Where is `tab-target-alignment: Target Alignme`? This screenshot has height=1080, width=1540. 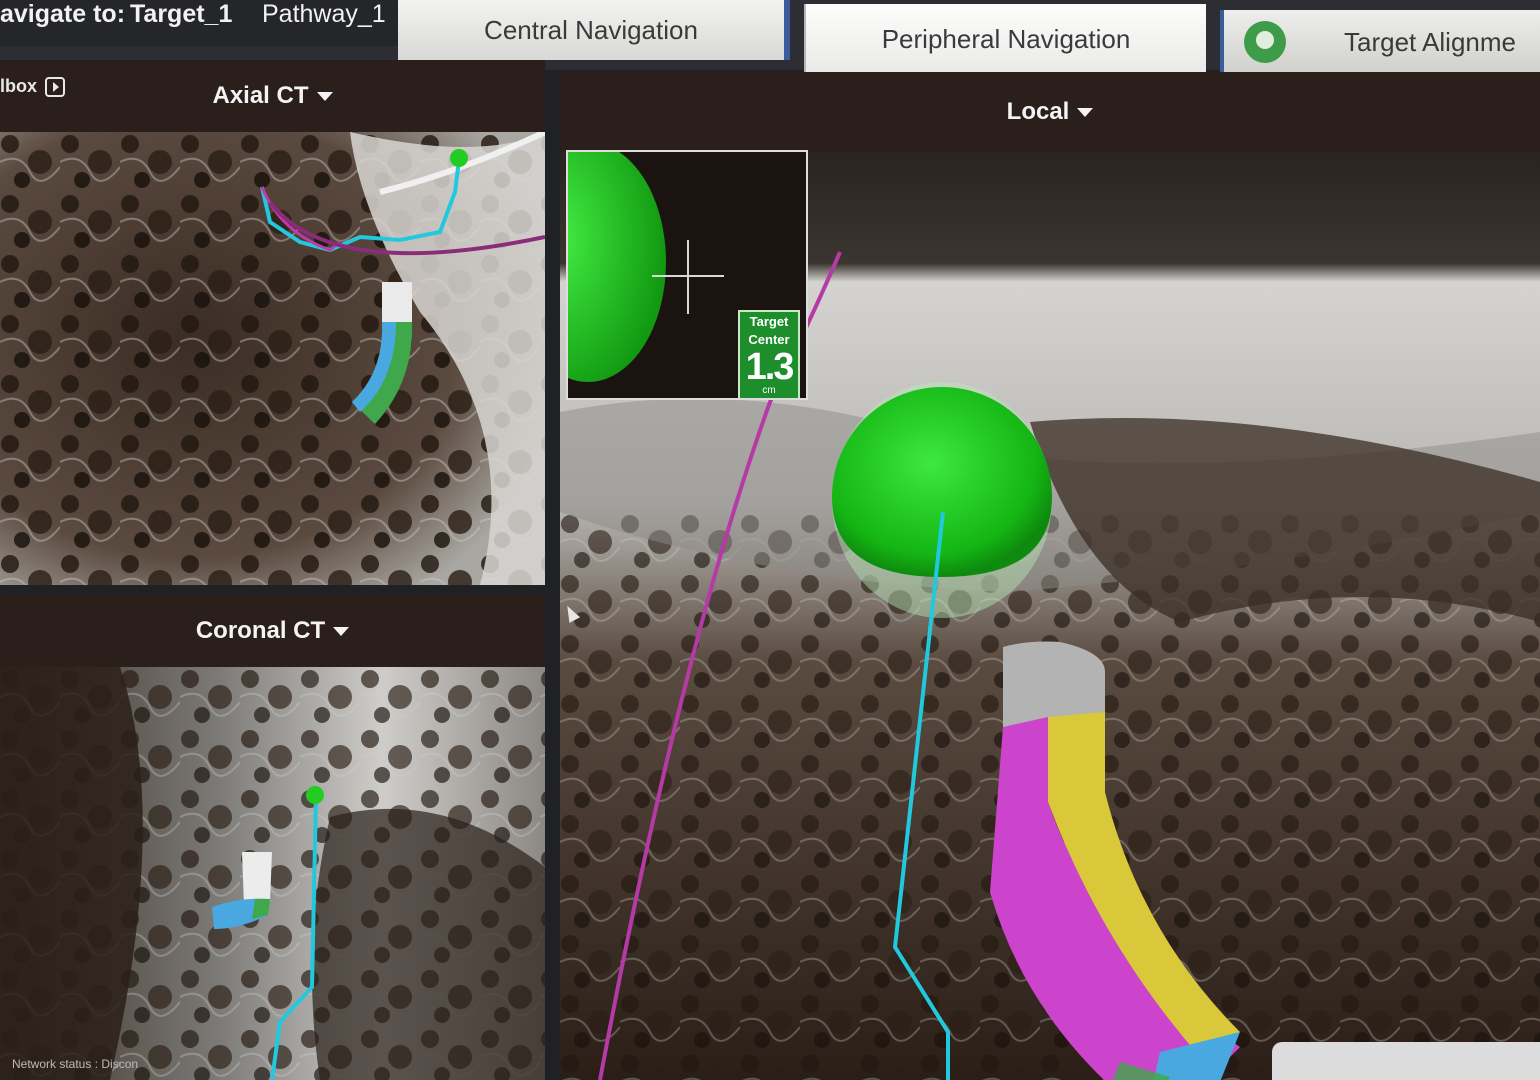 tab-target-alignment: Target Alignme is located at coordinates (1380, 42).